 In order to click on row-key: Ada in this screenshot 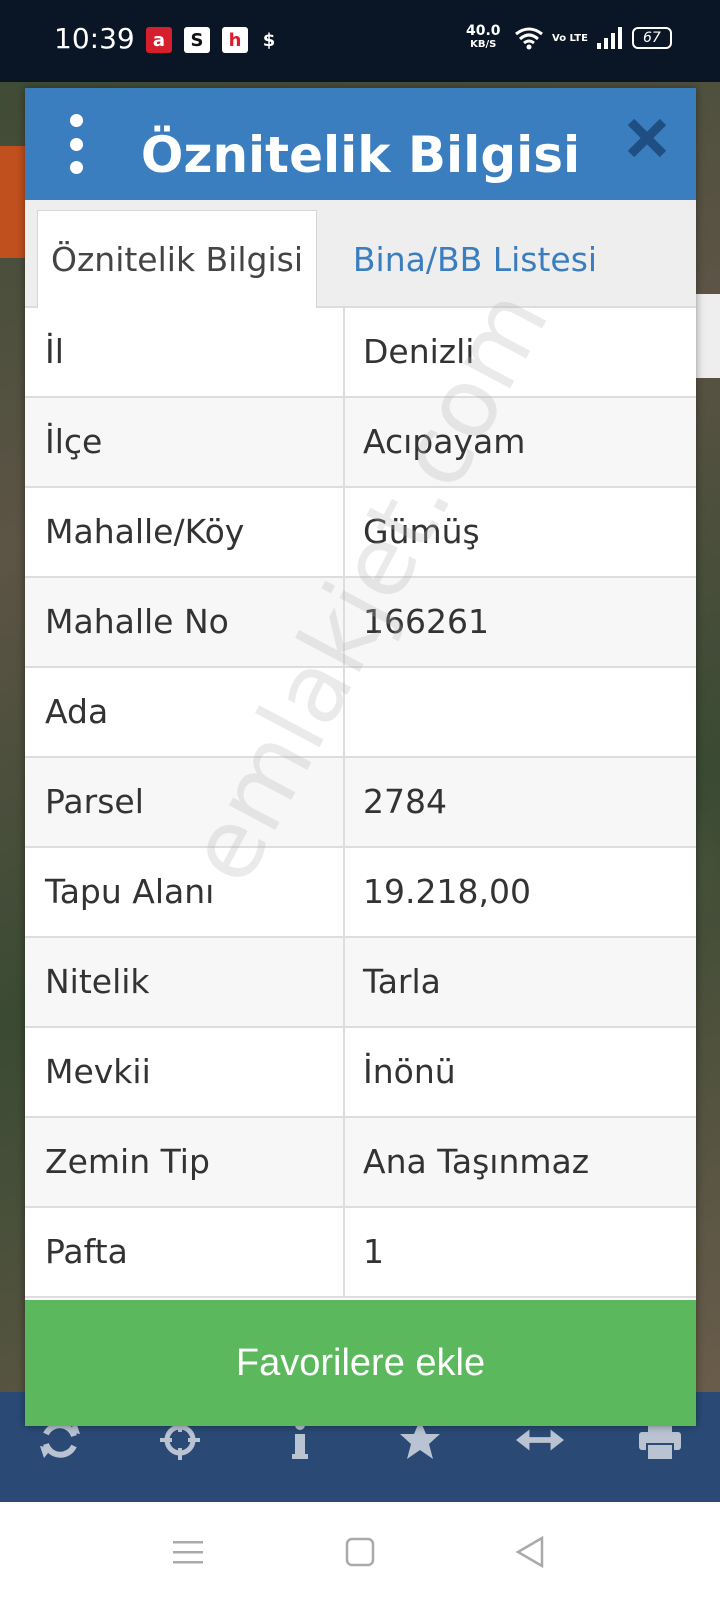, I will do `click(77, 711)`.